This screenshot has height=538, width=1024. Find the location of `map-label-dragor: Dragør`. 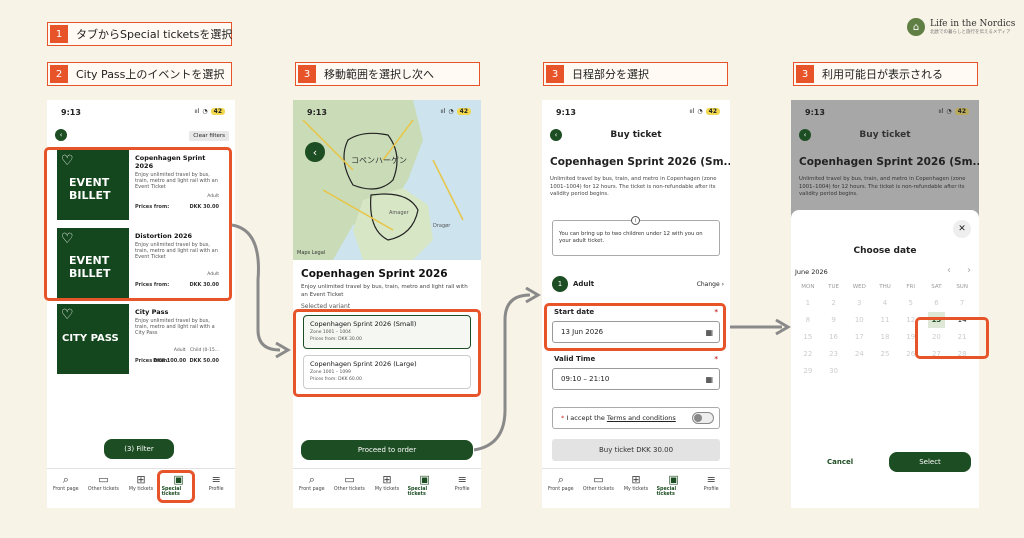

map-label-dragor: Dragør is located at coordinates (442, 226).